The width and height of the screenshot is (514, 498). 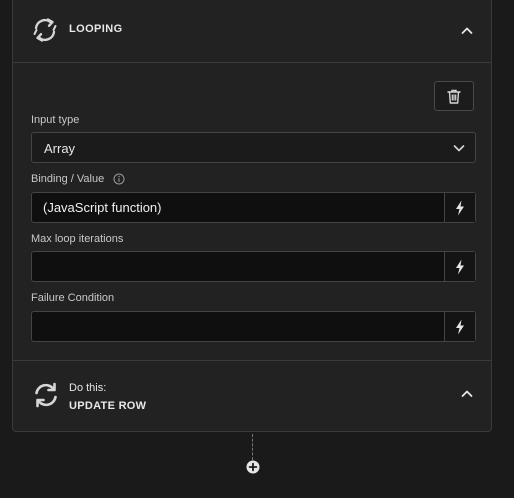 What do you see at coordinates (252, 447) in the screenshot?
I see `step-connector-line` at bounding box center [252, 447].